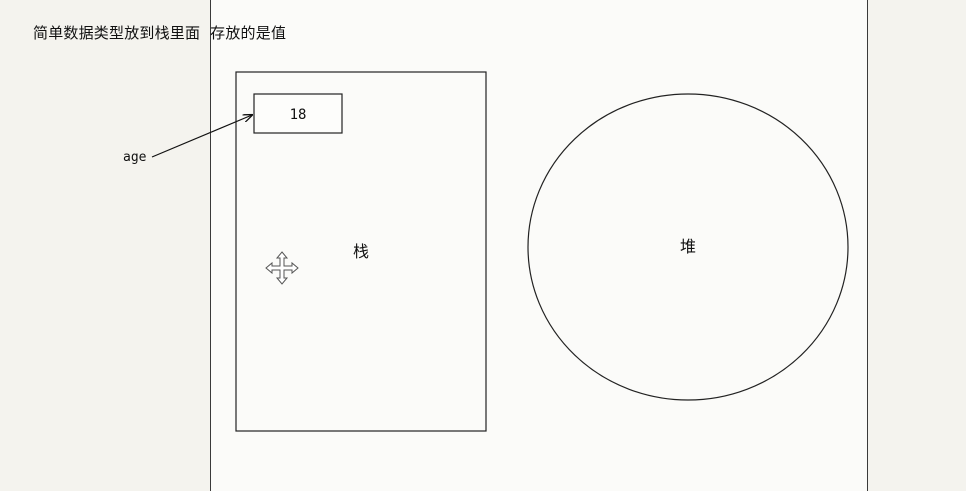  Describe the element at coordinates (282, 268) in the screenshot. I see `move-cursor-icon` at that location.